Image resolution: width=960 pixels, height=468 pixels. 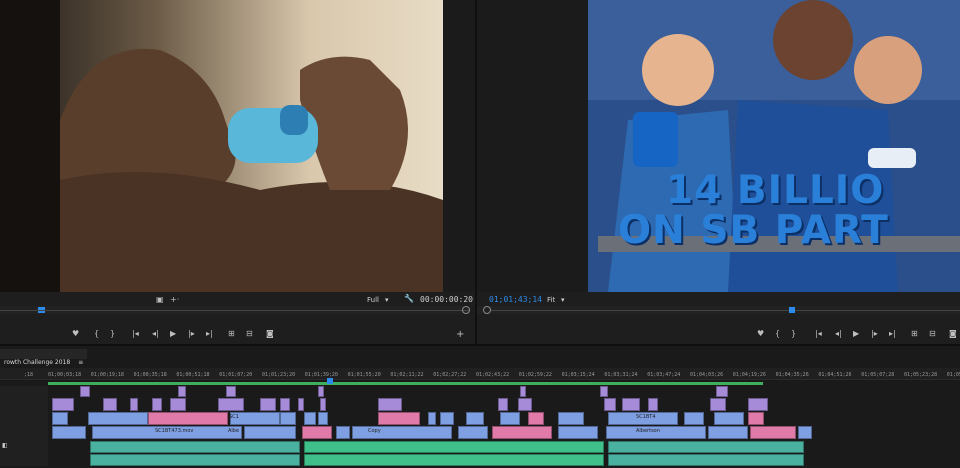 What do you see at coordinates (932, 333) in the screenshot?
I see `extract-icon: ⊟` at bounding box center [932, 333].